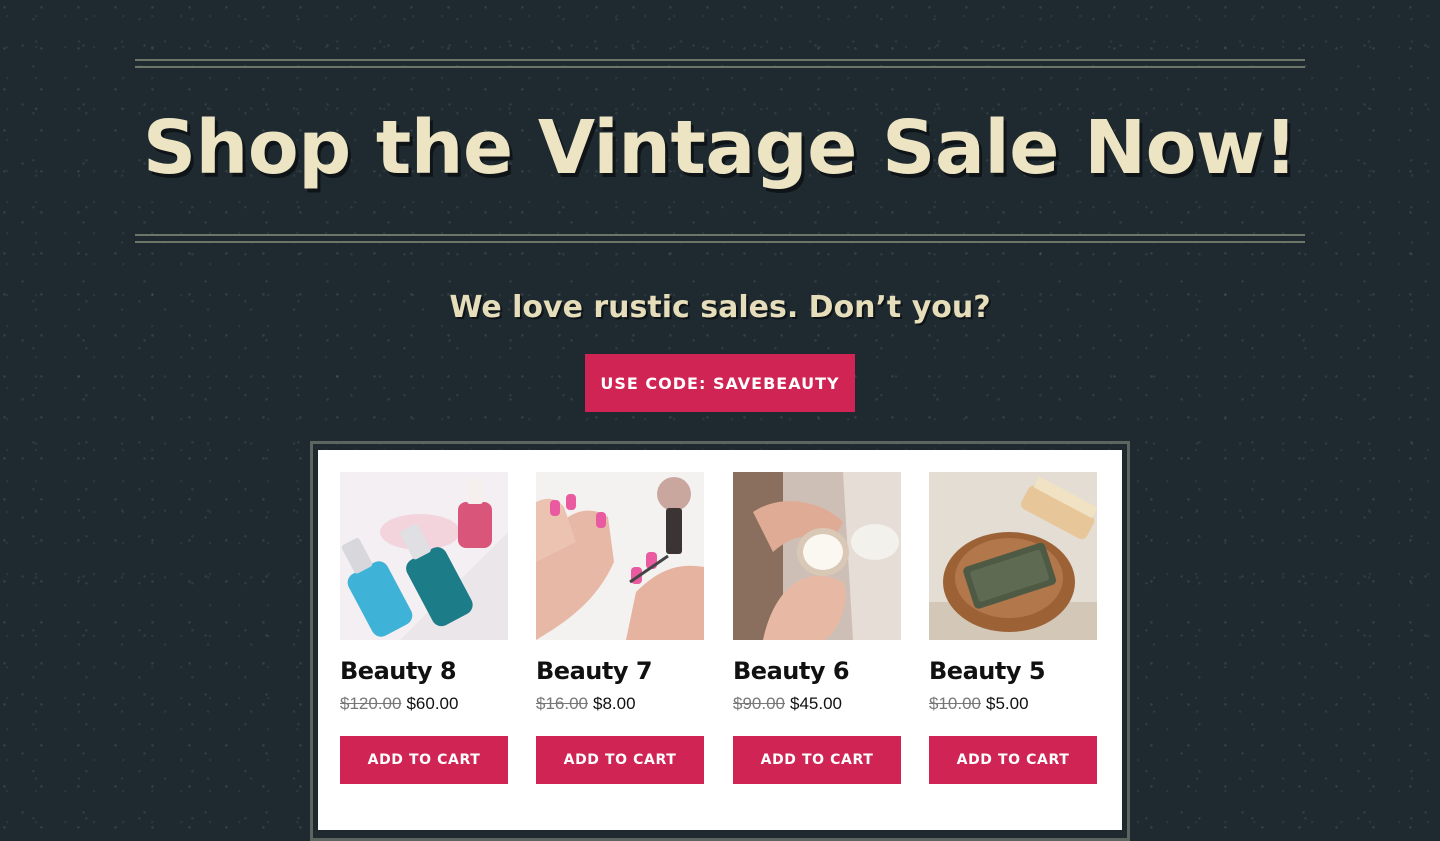 Image resolution: width=1440 pixels, height=841 pixels. I want to click on product-card-beauty-6: Beauty 6 $90.00 $45.00 ADD TO CART, so click(817, 628).